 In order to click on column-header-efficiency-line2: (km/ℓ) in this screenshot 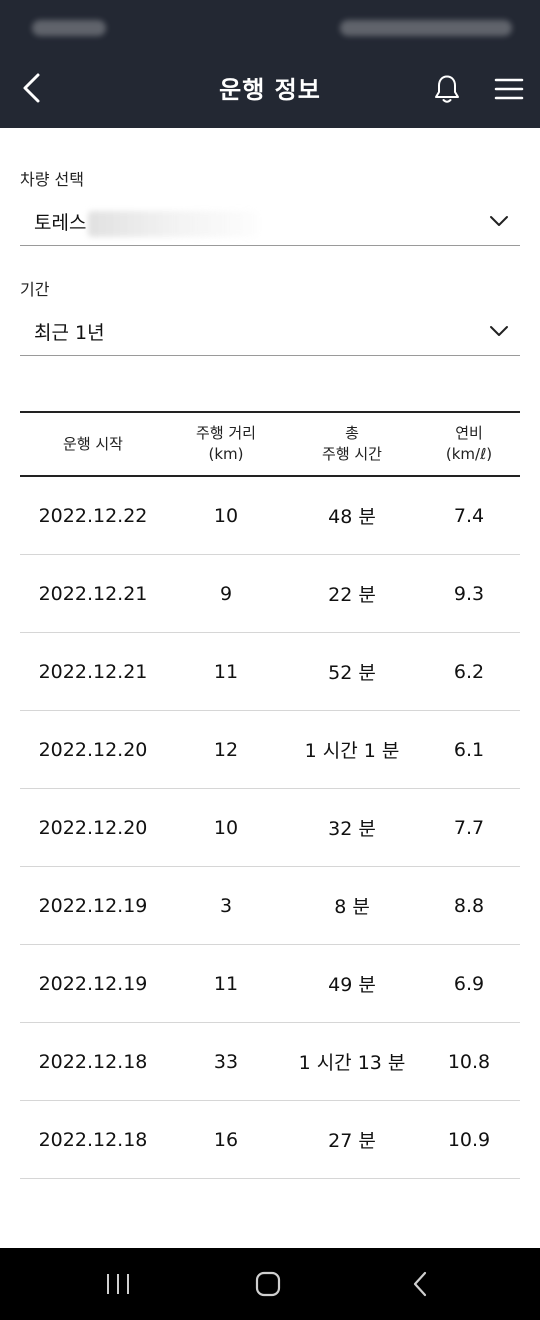, I will do `click(469, 454)`.